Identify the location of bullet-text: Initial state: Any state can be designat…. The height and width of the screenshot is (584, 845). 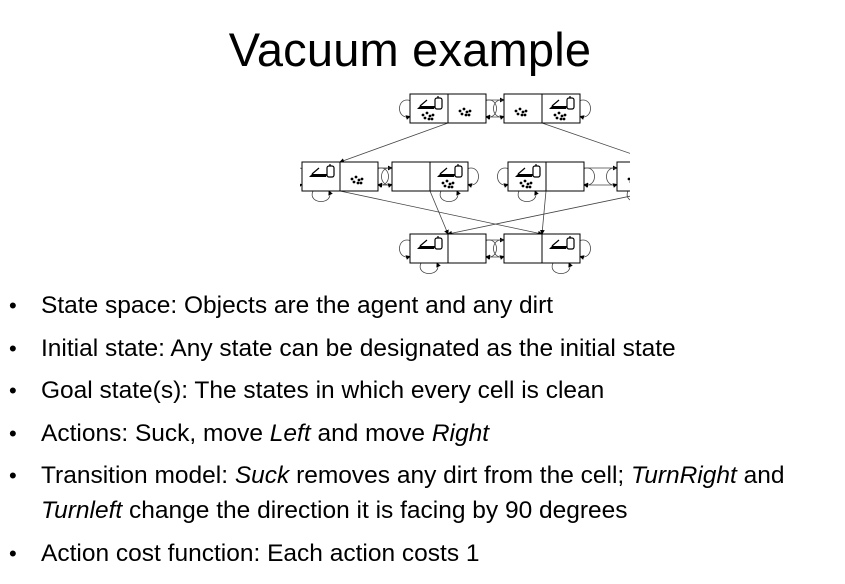
(358, 348).